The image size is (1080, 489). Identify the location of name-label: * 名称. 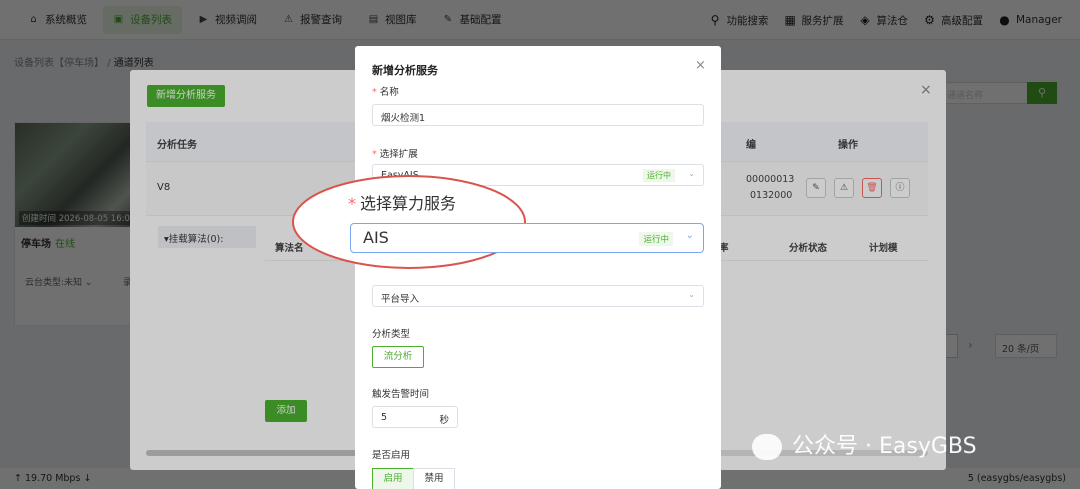
(385, 91).